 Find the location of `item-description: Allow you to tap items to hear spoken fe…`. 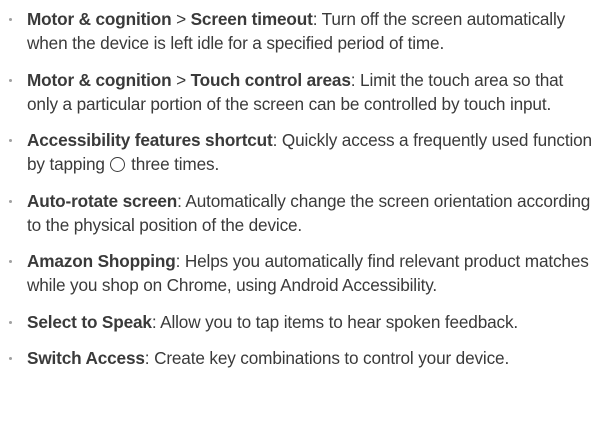

item-description: Allow you to tap items to hear spoken fe… is located at coordinates (337, 321).